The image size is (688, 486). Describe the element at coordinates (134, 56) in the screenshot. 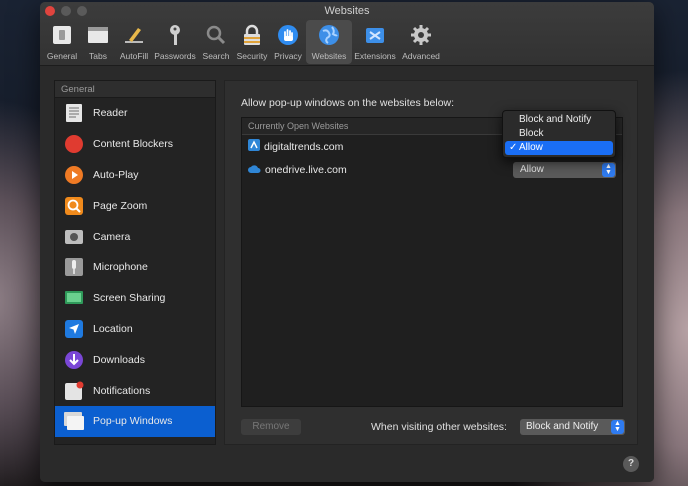

I see `tab-autofill-label: AutoFill` at that location.